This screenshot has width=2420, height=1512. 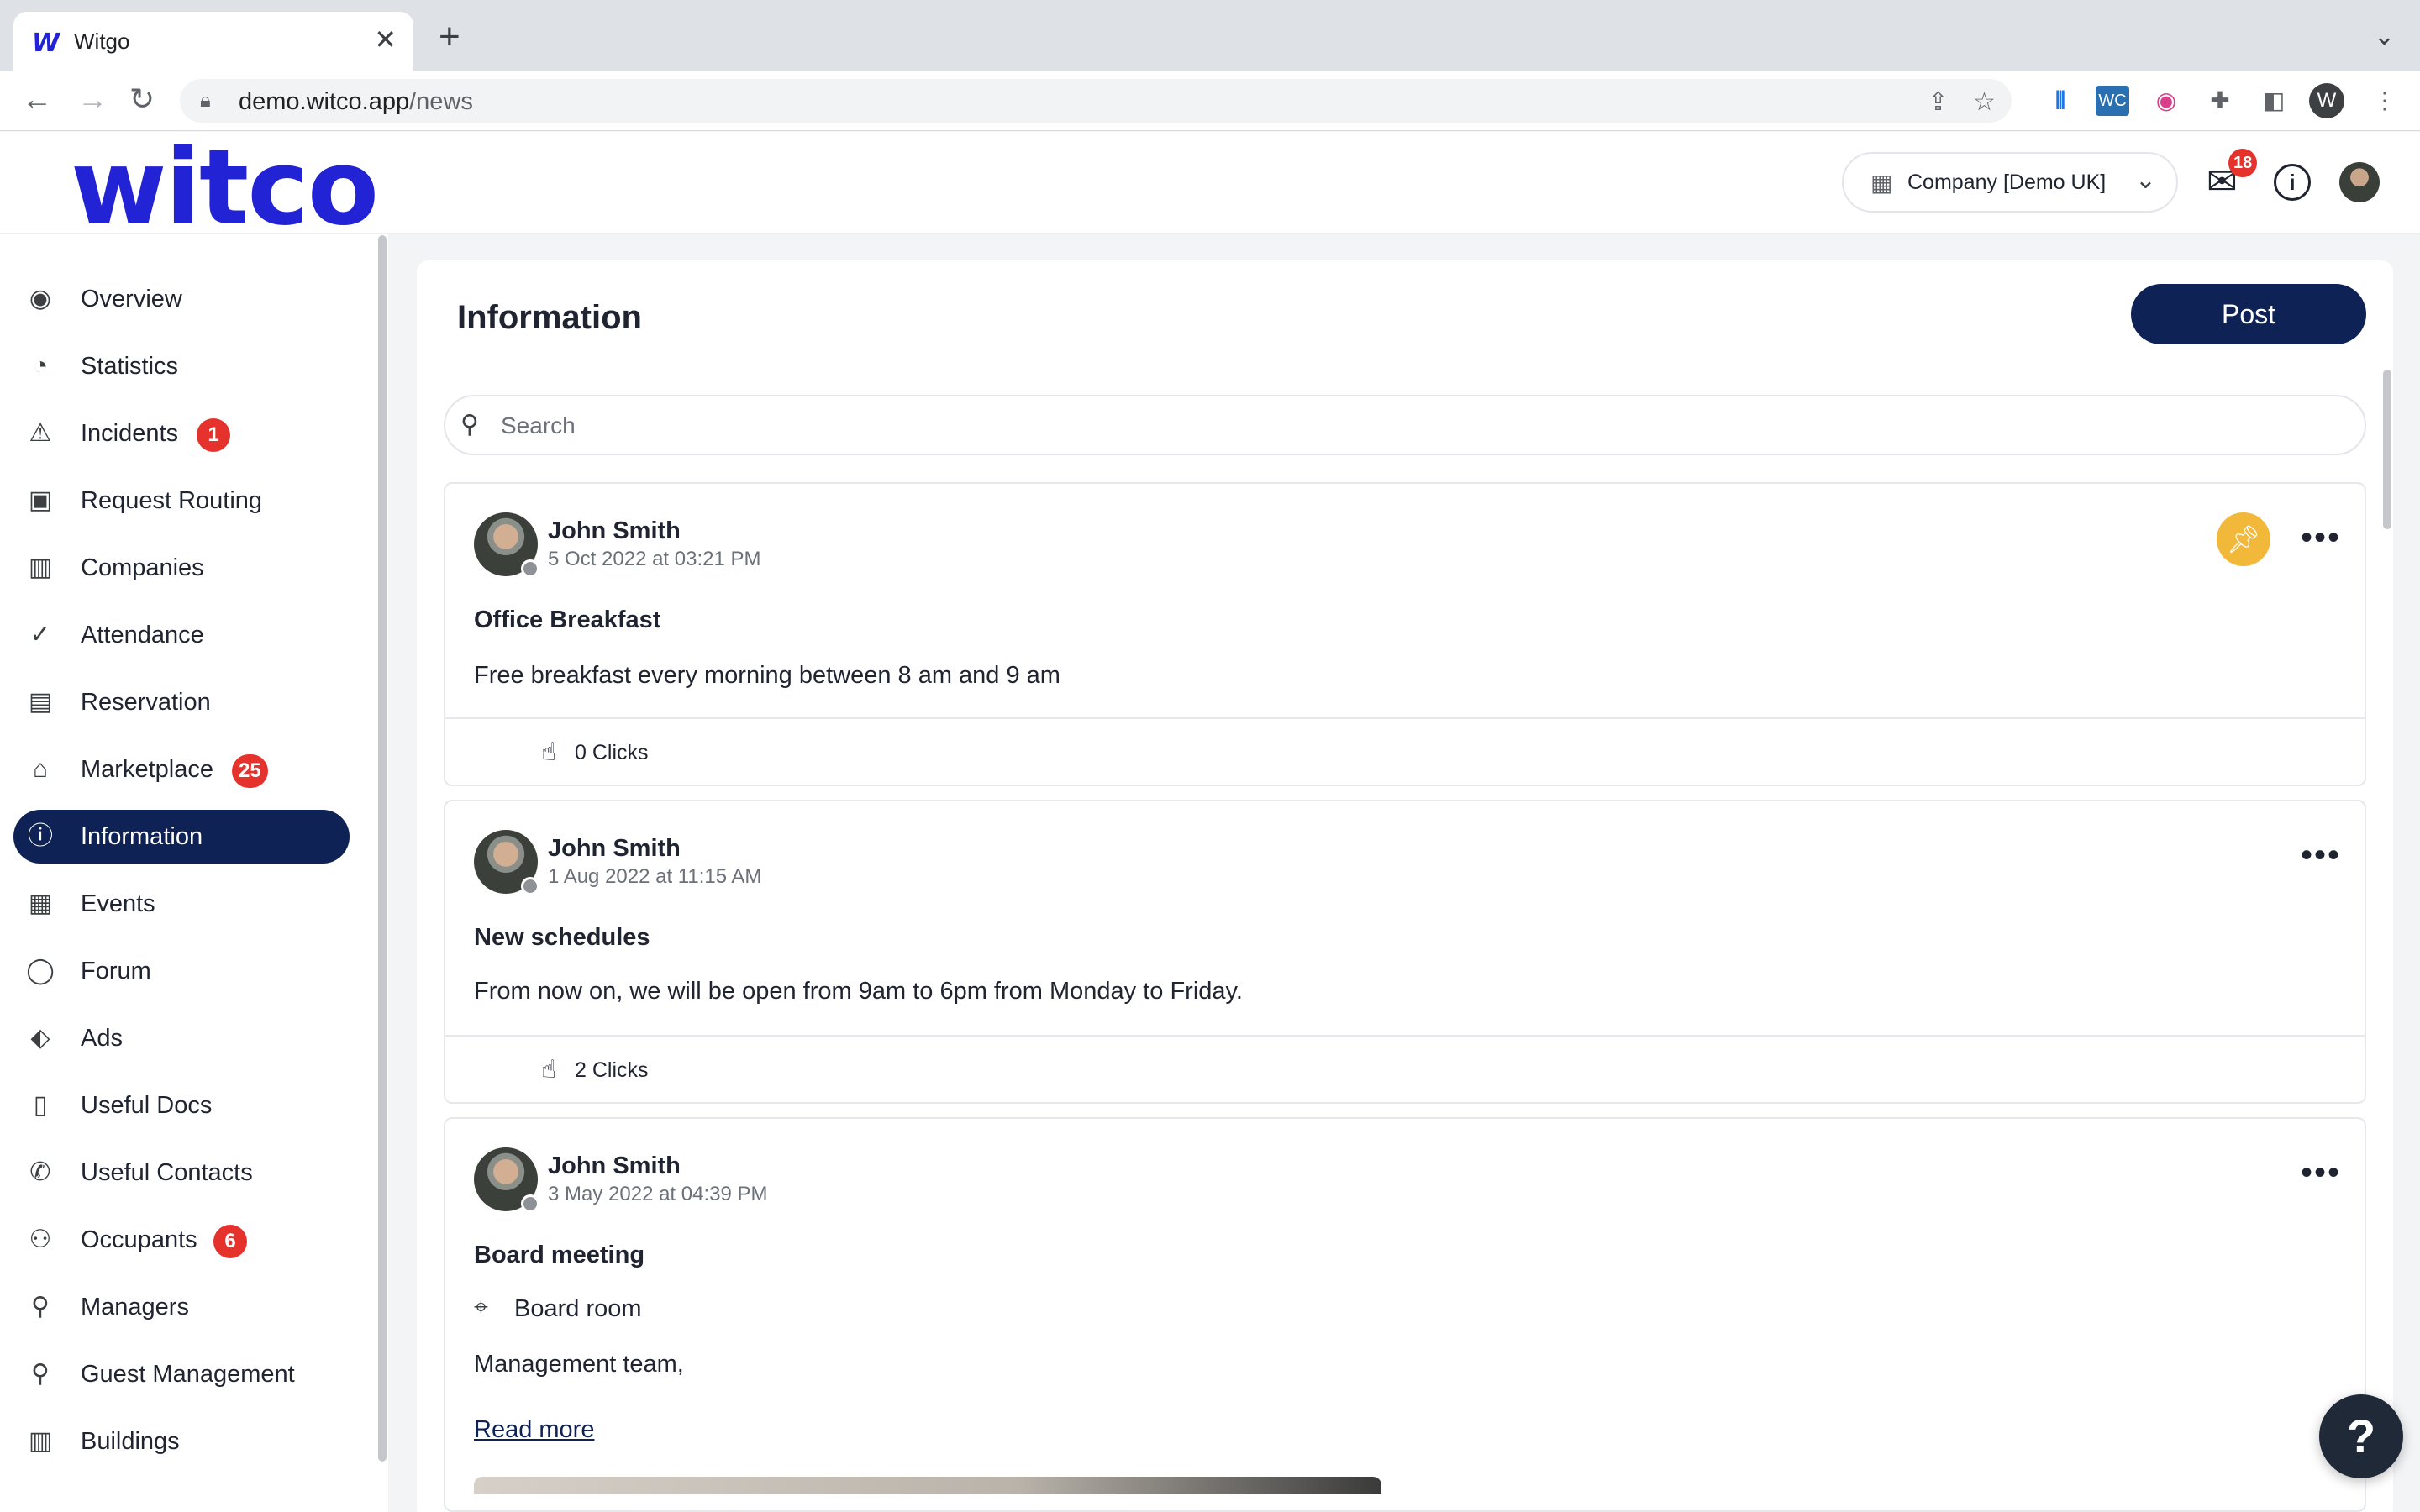 What do you see at coordinates (1383, 426) in the screenshot?
I see `search-input` at bounding box center [1383, 426].